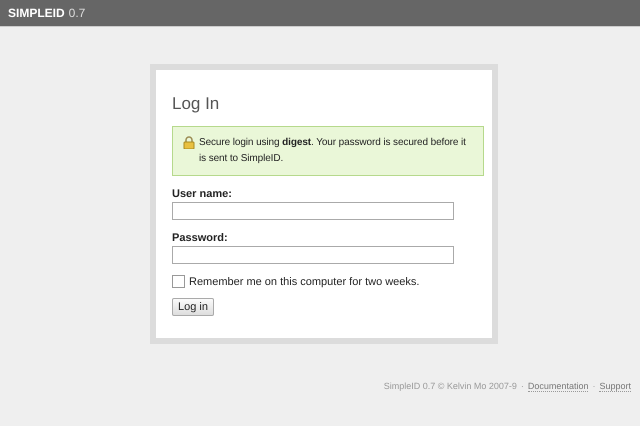 The height and width of the screenshot is (426, 640). Describe the element at coordinates (450, 386) in the screenshot. I see `copyright-text: SimpleID 0.7 © Kelvin Mo 2007-9` at that location.